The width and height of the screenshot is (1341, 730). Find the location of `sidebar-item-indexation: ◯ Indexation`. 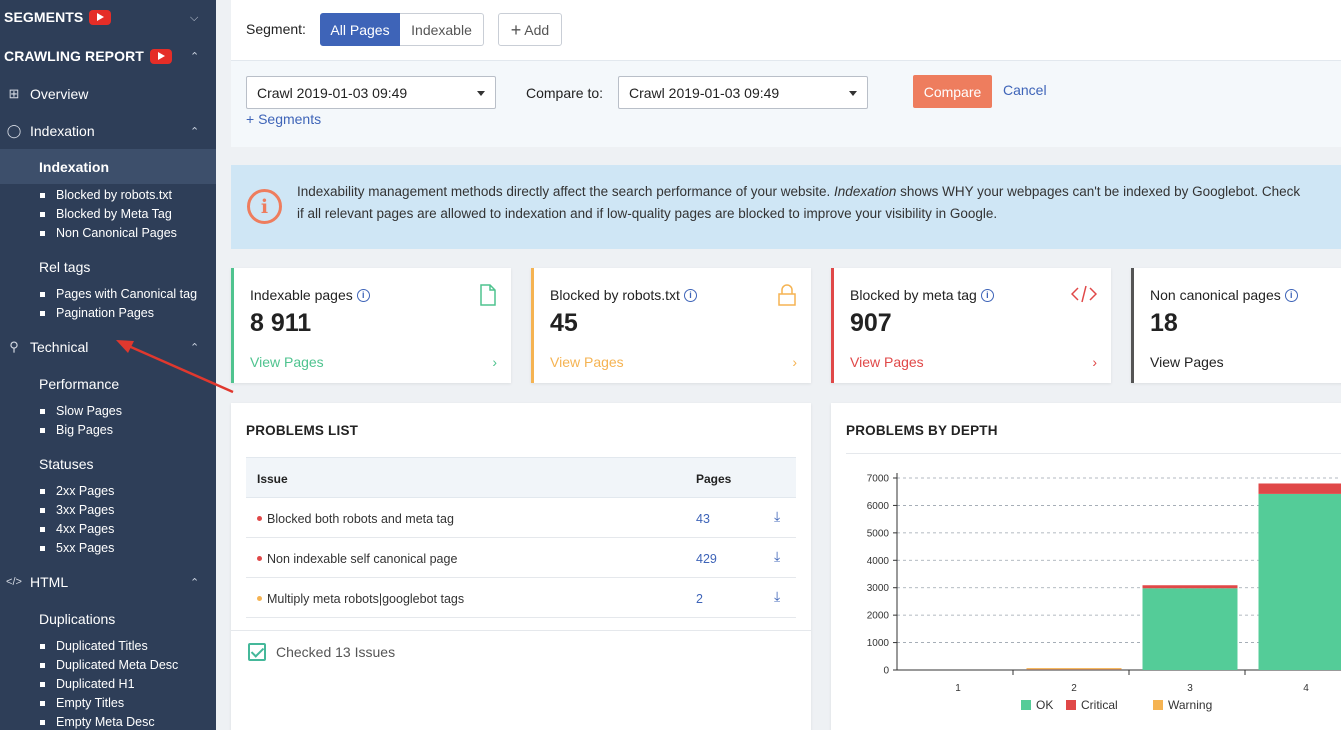

sidebar-item-indexation: ◯ Indexation is located at coordinates (50, 131).